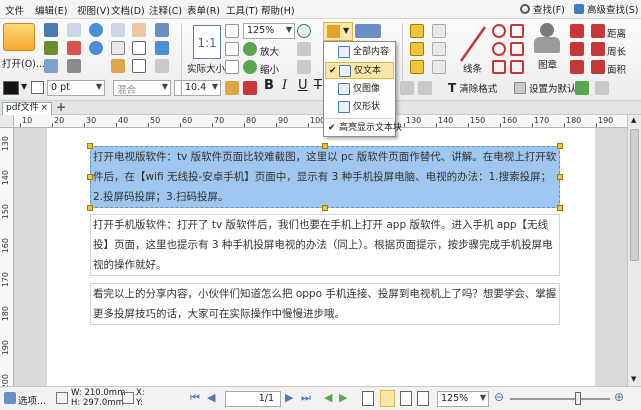  What do you see at coordinates (473, 44) in the screenshot?
I see `line-tool-icon` at bounding box center [473, 44].